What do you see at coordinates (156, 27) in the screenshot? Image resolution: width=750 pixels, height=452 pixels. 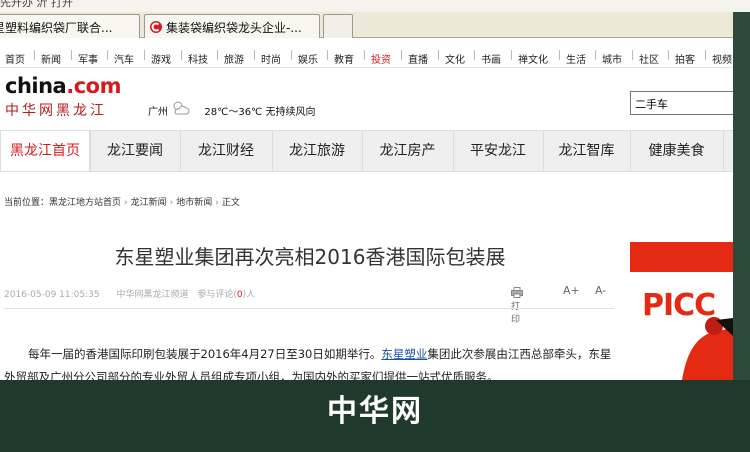 I see `china-com-favicon-icon` at bounding box center [156, 27].